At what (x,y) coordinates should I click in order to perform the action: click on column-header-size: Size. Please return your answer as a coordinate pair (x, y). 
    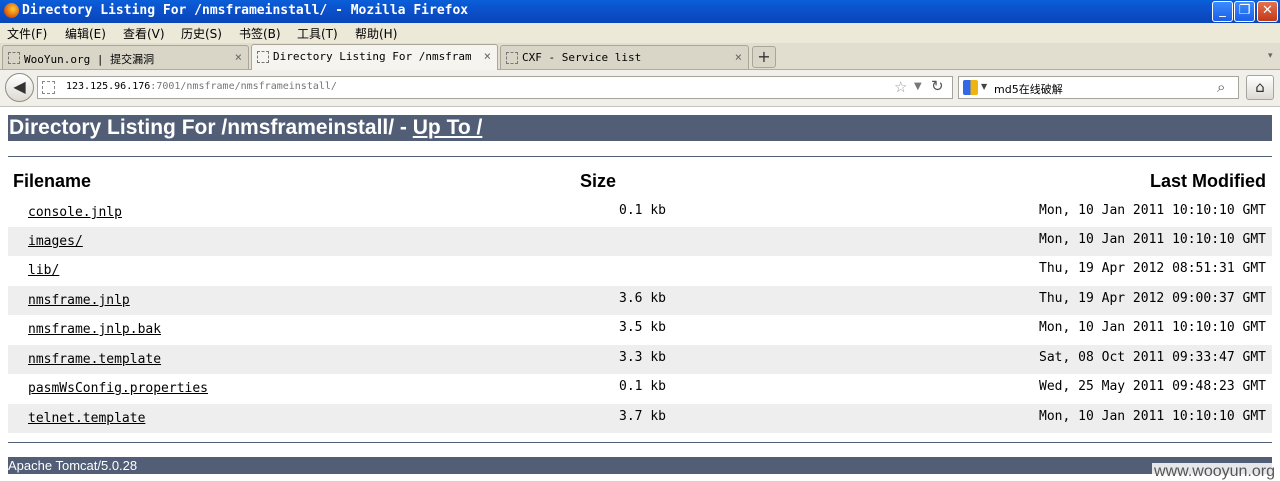
    Looking at the image, I should click on (598, 181).